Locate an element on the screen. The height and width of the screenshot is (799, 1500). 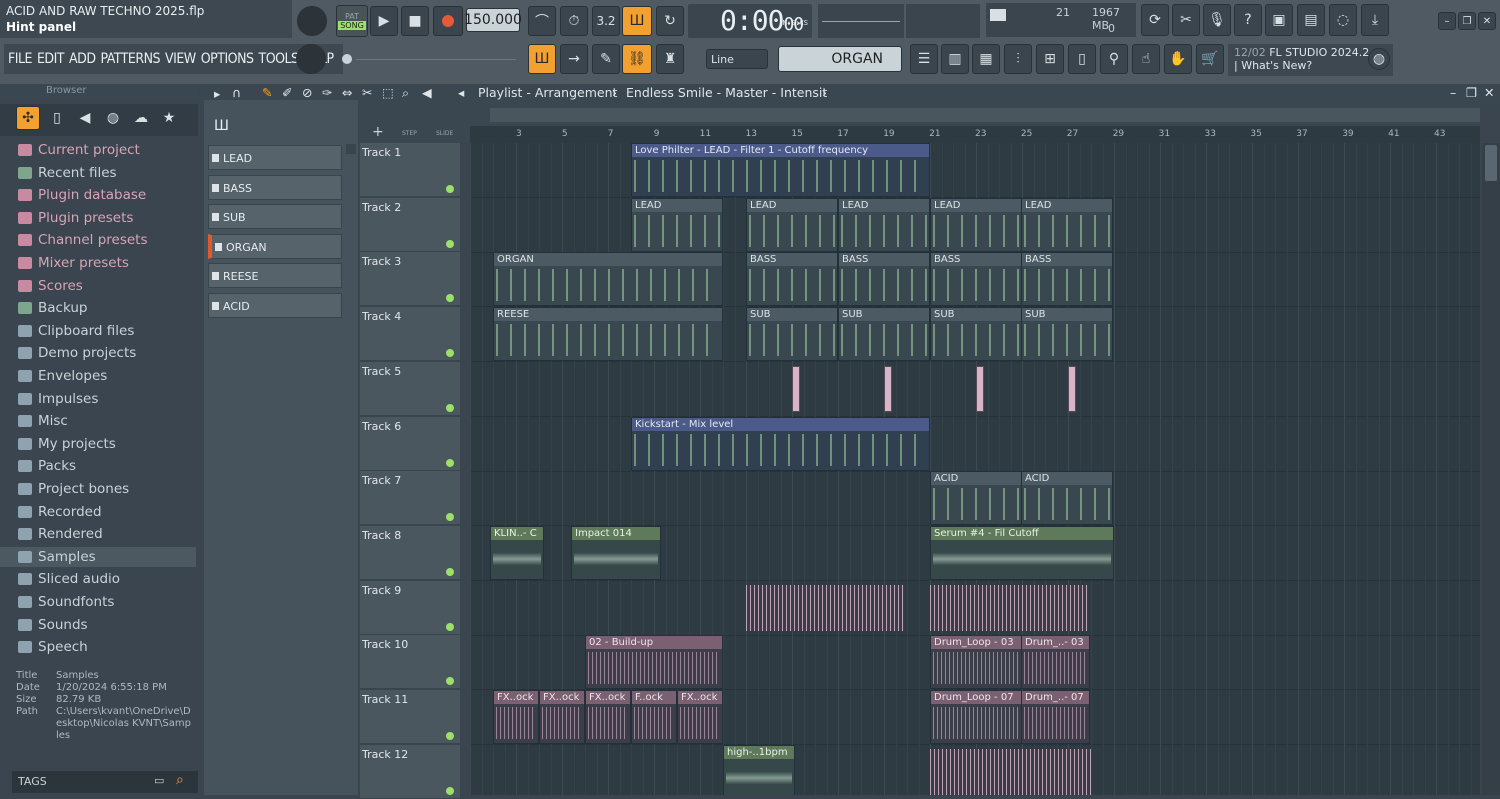
tree-icon: ⊞ is located at coordinates (1050, 59).